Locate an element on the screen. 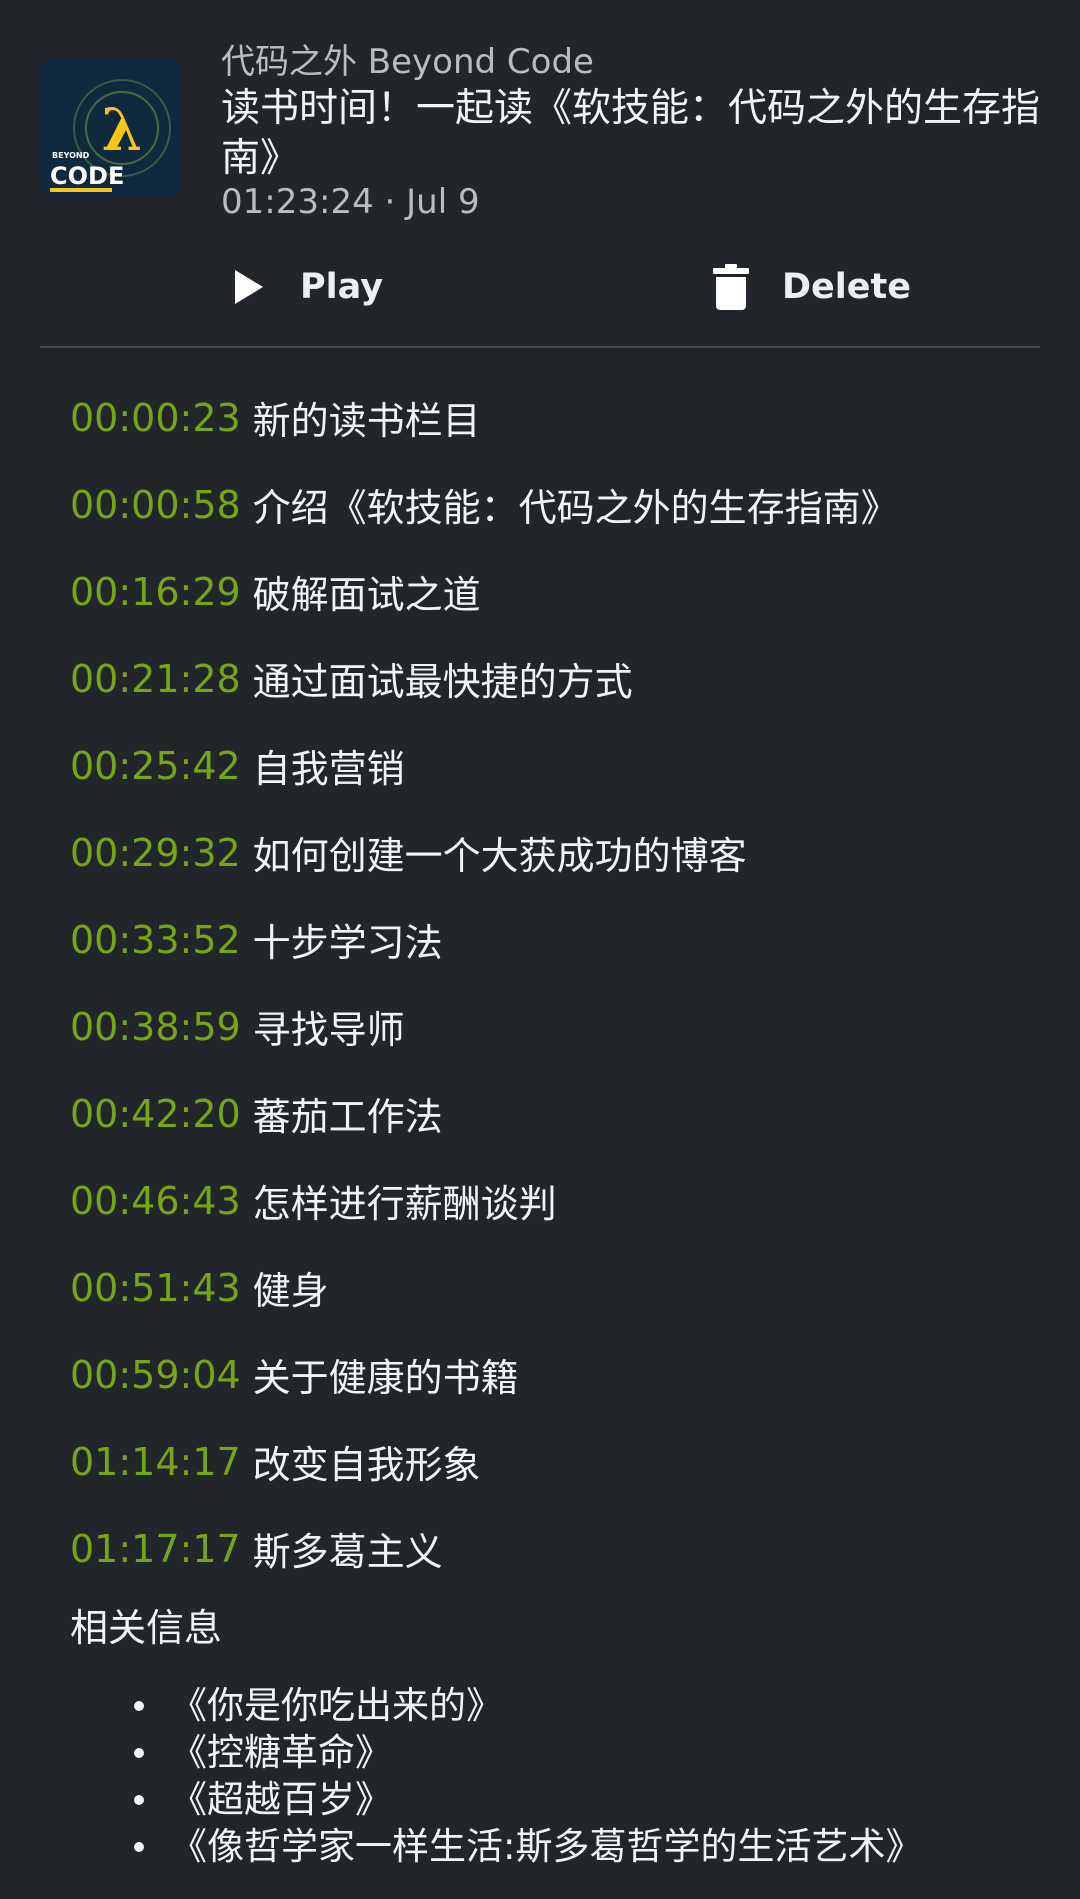  chapter-timestamp: 00:00:58 is located at coordinates (155, 505).